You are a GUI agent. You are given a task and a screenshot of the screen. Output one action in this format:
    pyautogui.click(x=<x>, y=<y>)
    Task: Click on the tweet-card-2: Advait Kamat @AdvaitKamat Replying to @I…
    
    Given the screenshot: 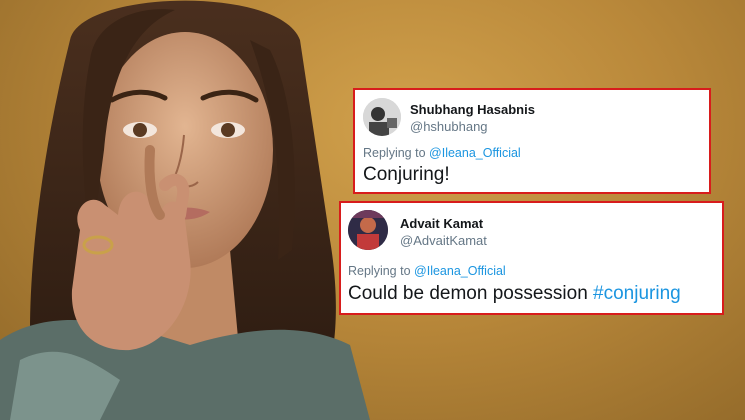 What is the action you would take?
    pyautogui.click(x=531, y=258)
    